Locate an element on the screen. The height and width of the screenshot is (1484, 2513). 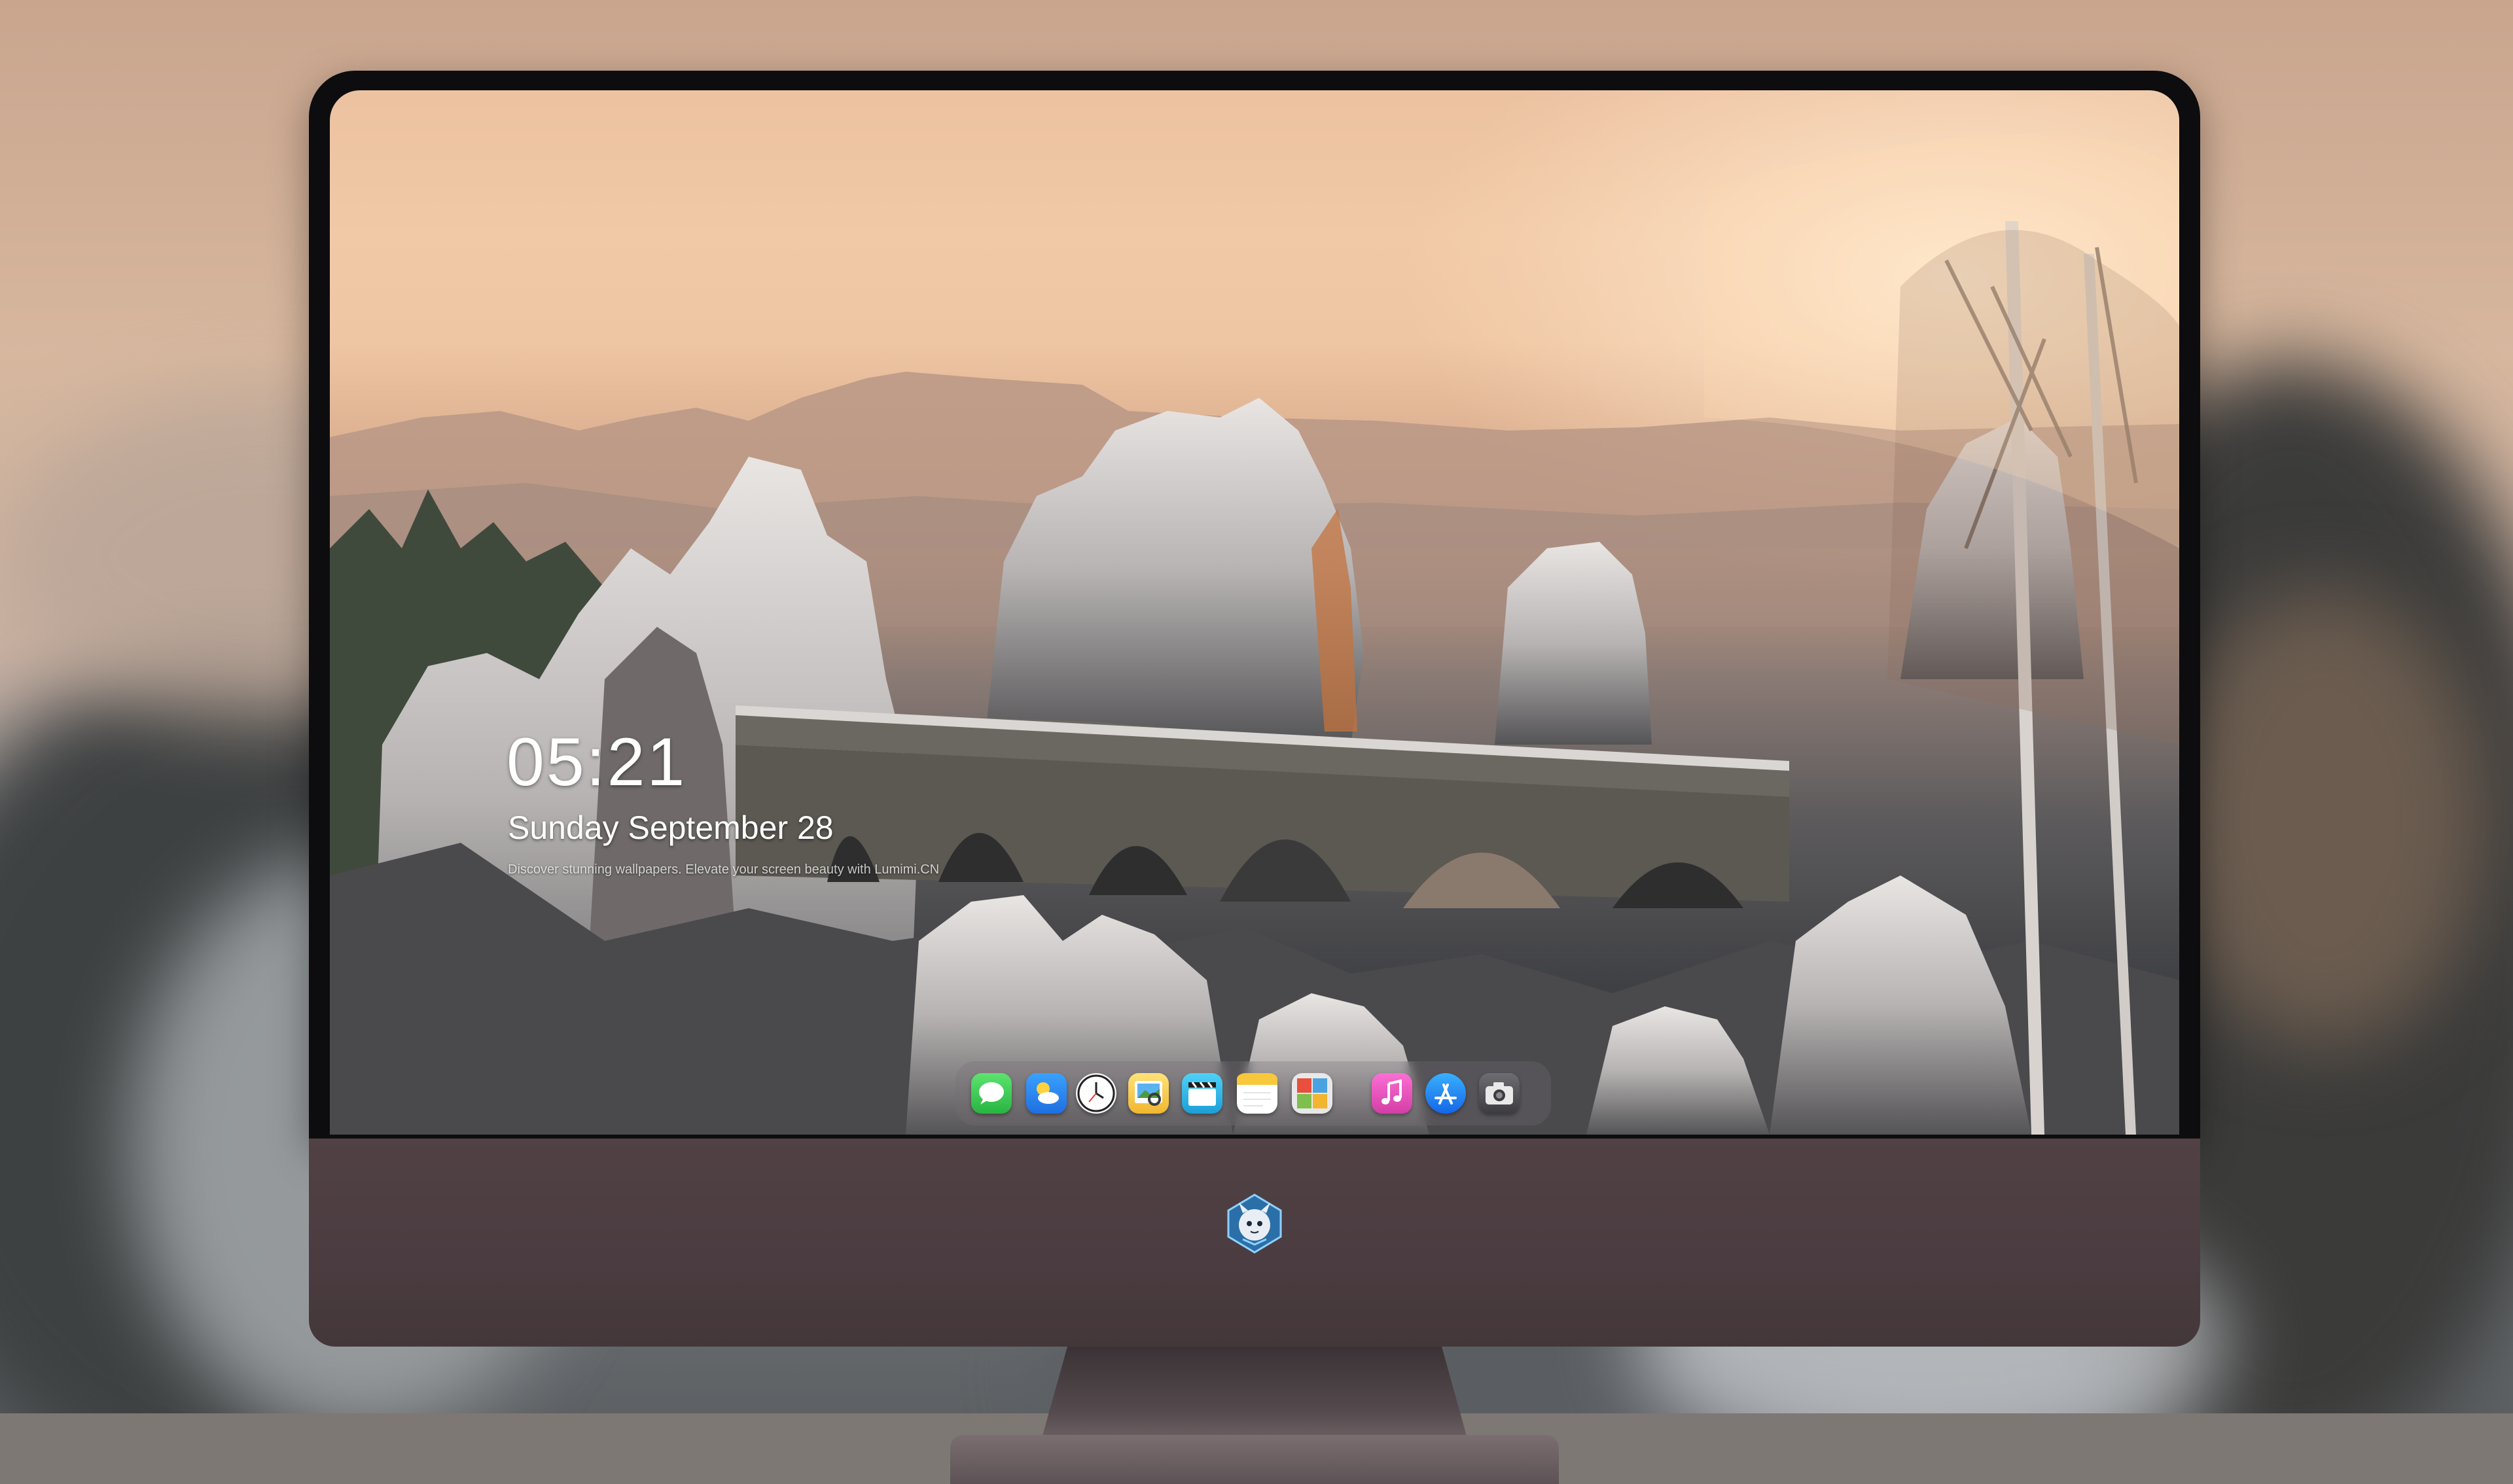
lock-screen-date: Sunday September 28 is located at coordinates (671, 828).